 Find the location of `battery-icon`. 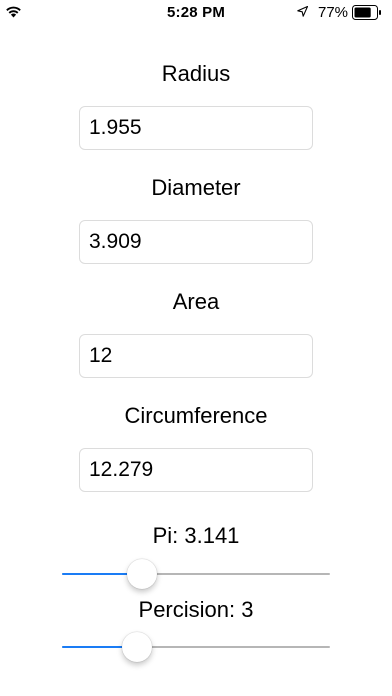

battery-icon is located at coordinates (366, 12).